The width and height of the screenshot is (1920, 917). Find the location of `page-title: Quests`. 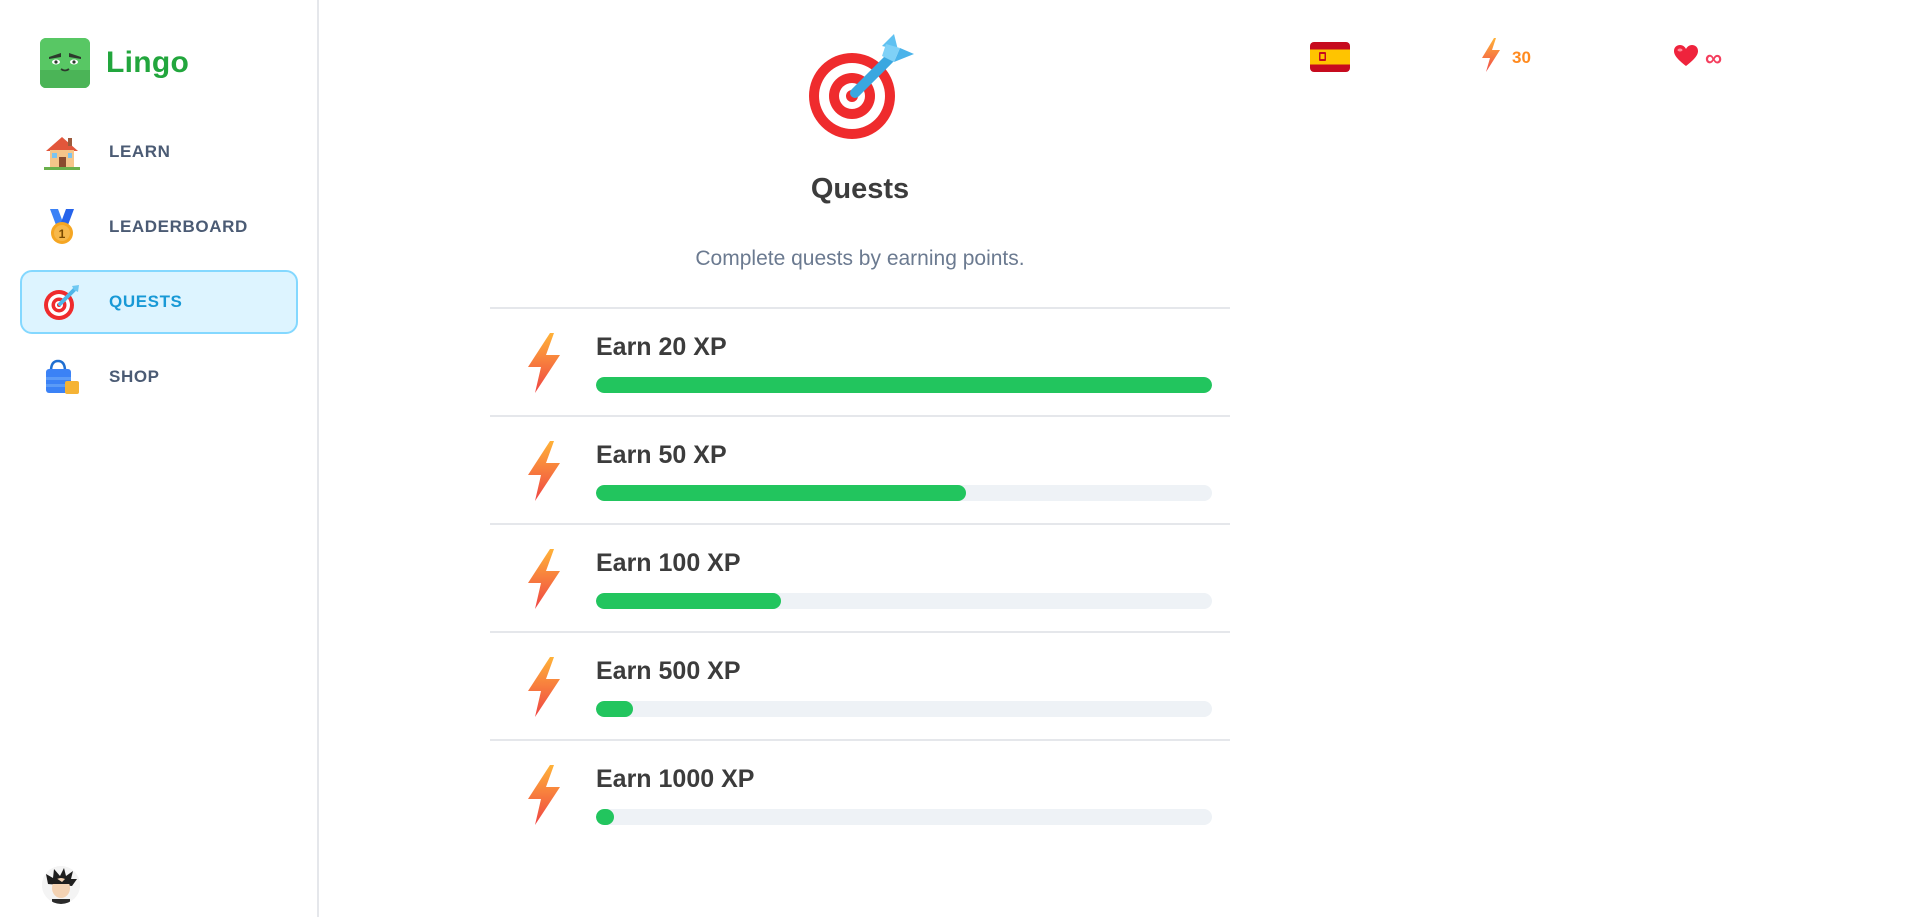

page-title: Quests is located at coordinates (860, 189).